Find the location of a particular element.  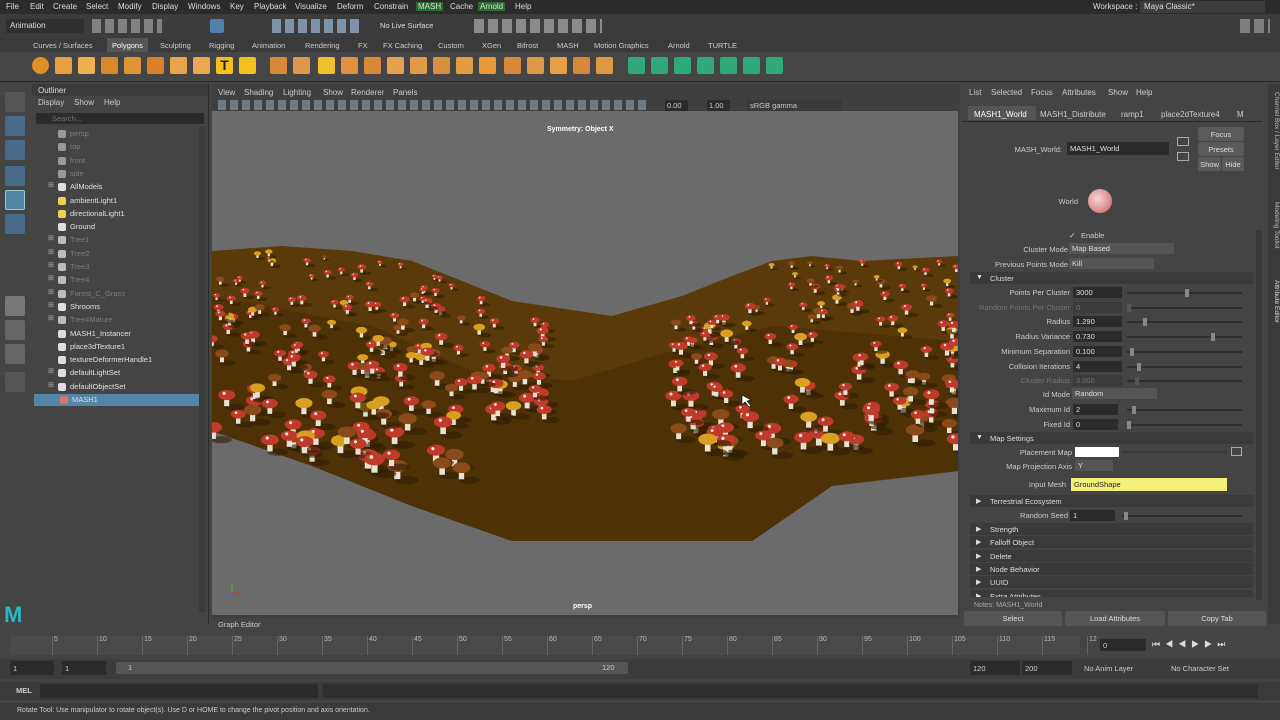

hide-button: Hide is located at coordinates (1233, 164).